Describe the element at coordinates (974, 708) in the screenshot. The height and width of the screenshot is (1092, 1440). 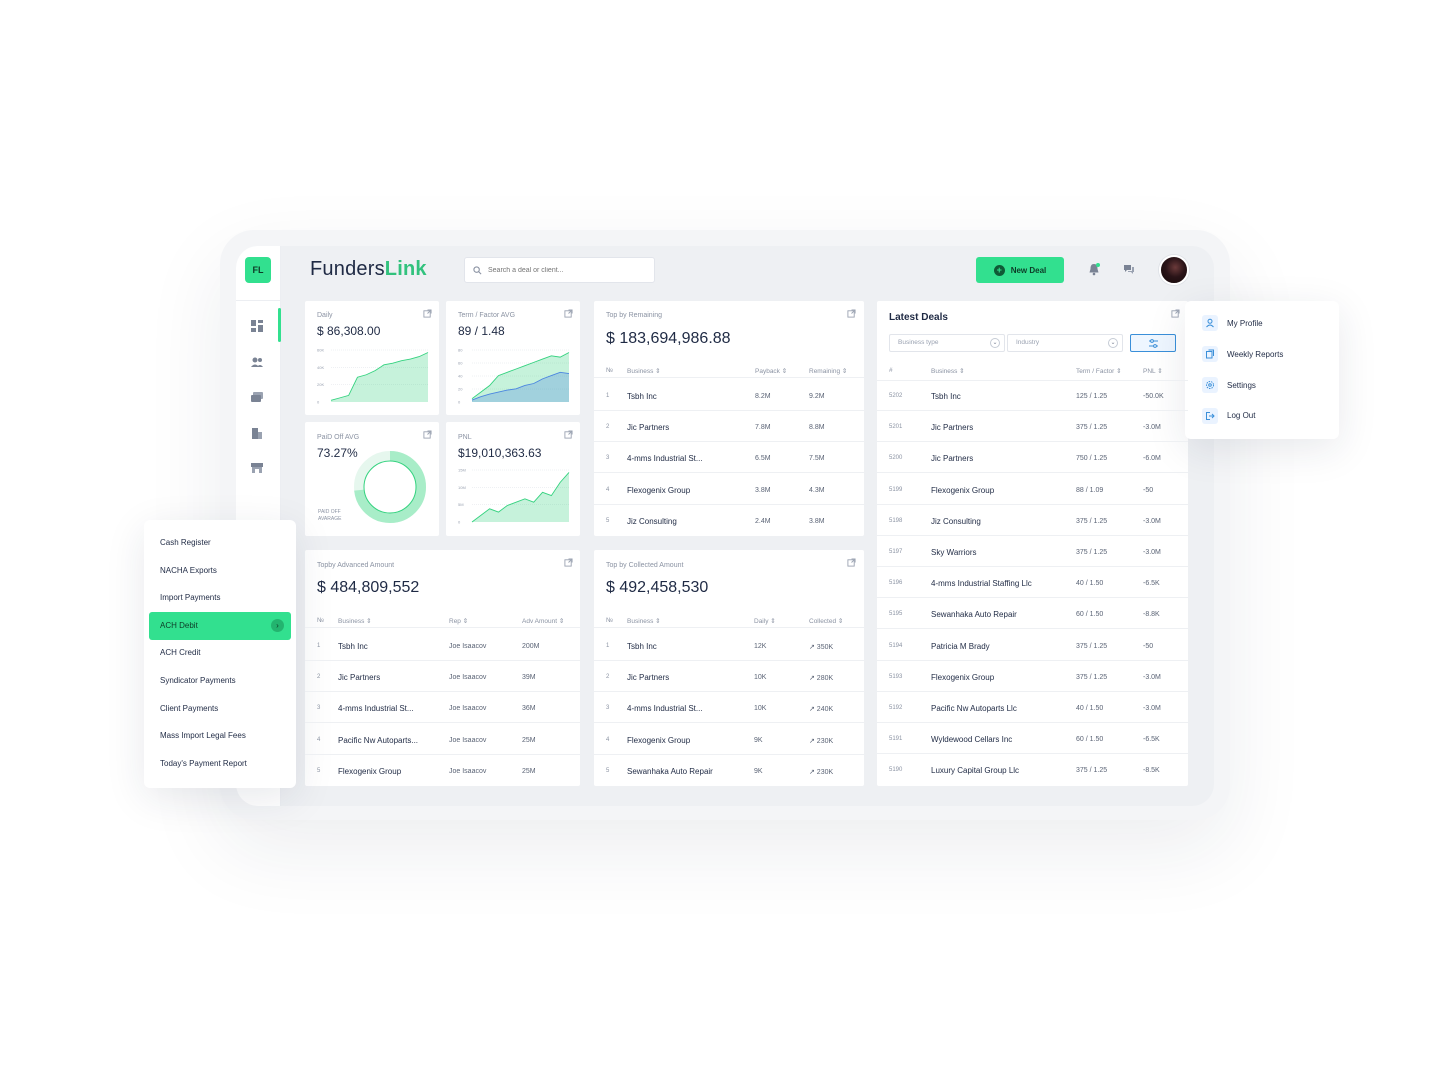
I see `business-name: Pacific Nw Autoparts Llc` at that location.